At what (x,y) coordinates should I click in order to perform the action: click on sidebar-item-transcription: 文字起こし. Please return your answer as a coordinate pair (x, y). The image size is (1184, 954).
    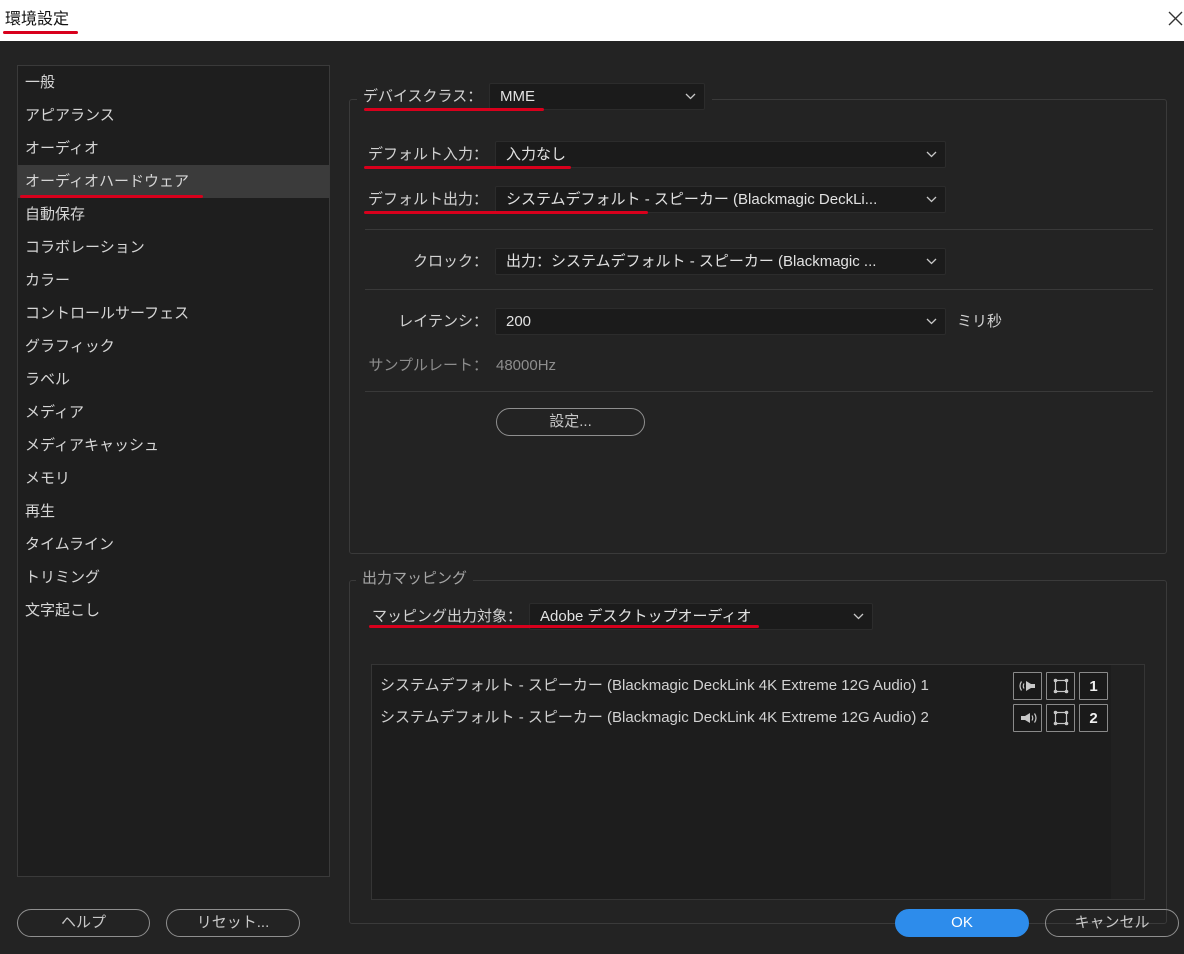
    Looking at the image, I should click on (173, 610).